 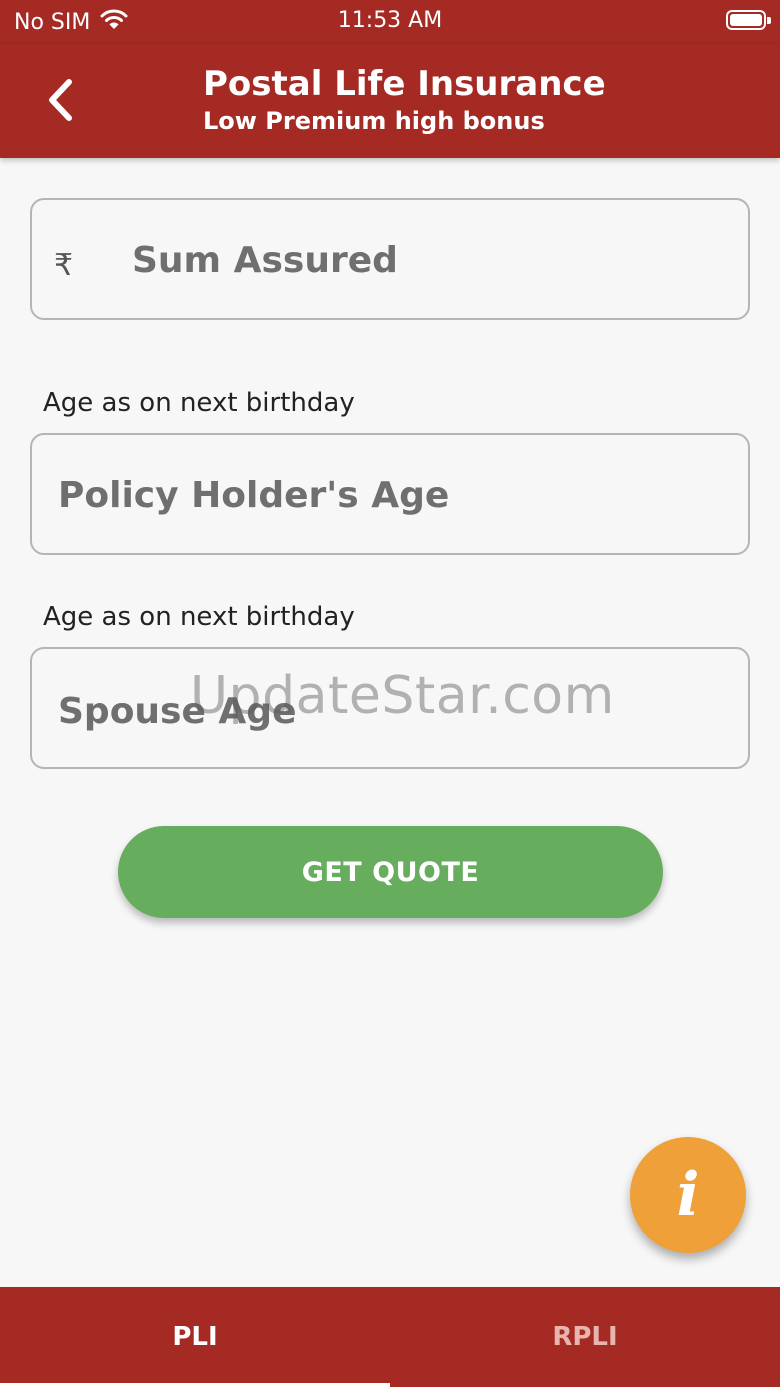 I want to click on status-bar: No SIM 11:53 AM, so click(x=390, y=22).